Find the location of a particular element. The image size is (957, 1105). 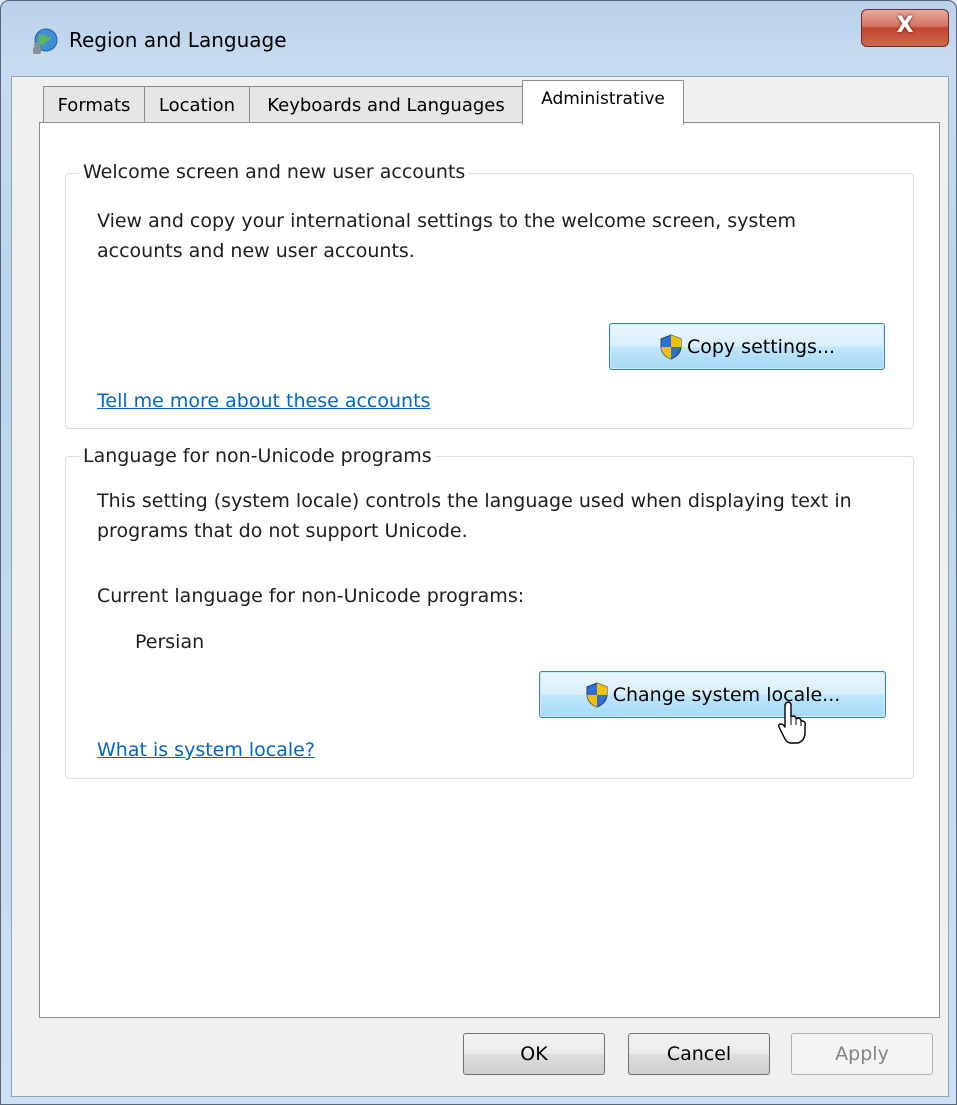

tab-keyboards-languages-label: Keyboards and Languages is located at coordinates (386, 105).